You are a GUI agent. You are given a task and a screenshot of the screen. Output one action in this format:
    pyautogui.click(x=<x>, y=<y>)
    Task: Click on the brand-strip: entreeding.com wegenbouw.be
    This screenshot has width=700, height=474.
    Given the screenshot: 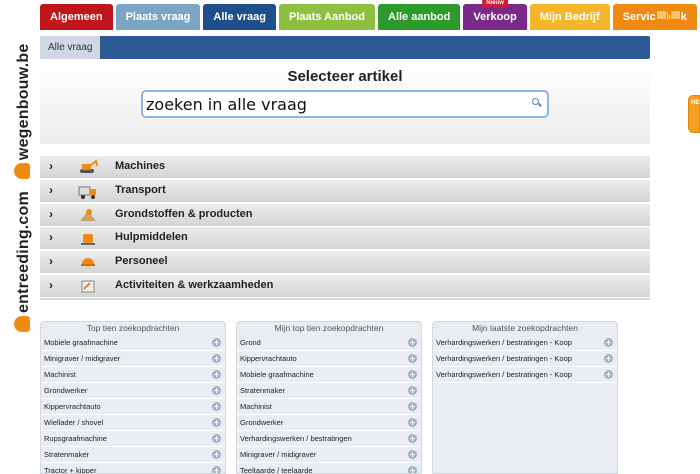 What is the action you would take?
    pyautogui.click(x=16, y=181)
    